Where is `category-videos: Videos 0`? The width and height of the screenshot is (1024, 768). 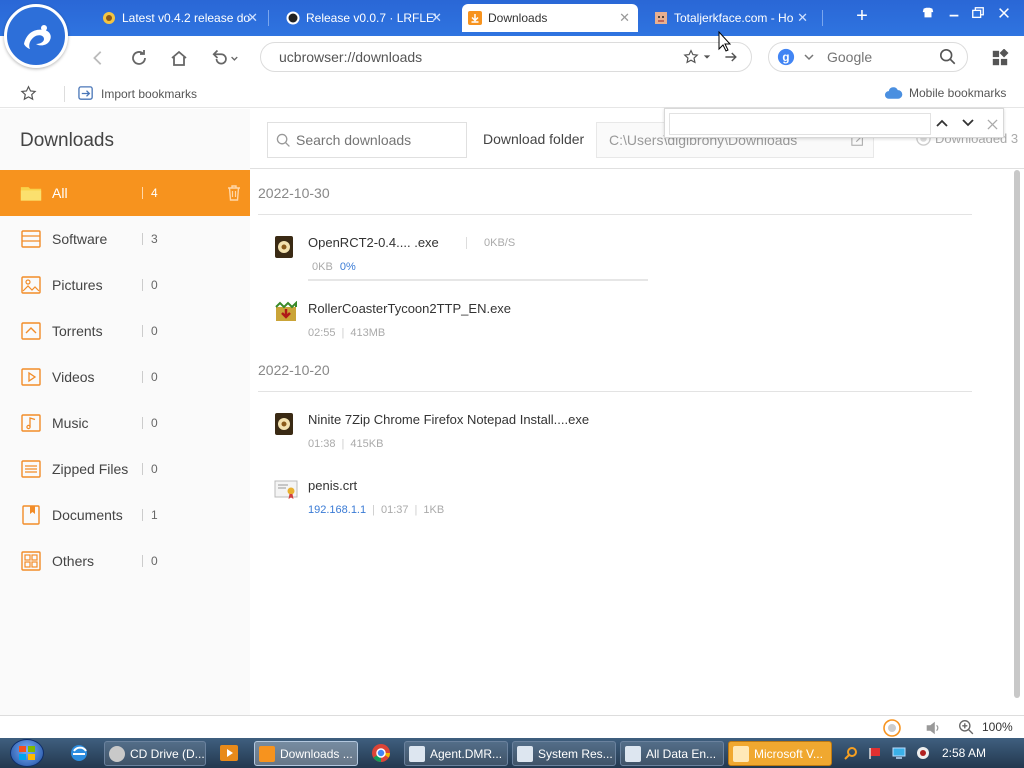 category-videos: Videos 0 is located at coordinates (125, 377).